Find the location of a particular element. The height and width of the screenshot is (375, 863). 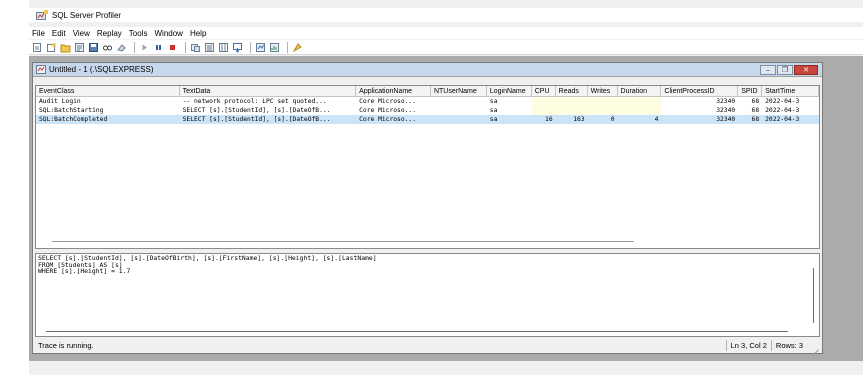

performance-monitor-icon is located at coordinates (274, 47).